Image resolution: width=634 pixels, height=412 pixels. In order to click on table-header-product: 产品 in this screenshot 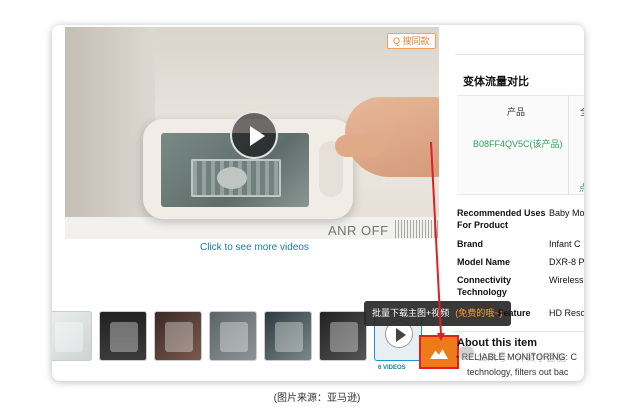, I will do `click(516, 112)`.